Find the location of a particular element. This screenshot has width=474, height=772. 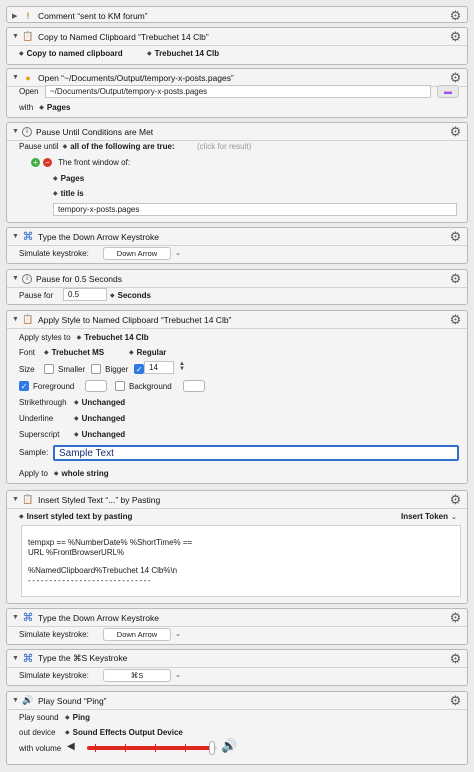

smaller-checkbox is located at coordinates (49, 369).